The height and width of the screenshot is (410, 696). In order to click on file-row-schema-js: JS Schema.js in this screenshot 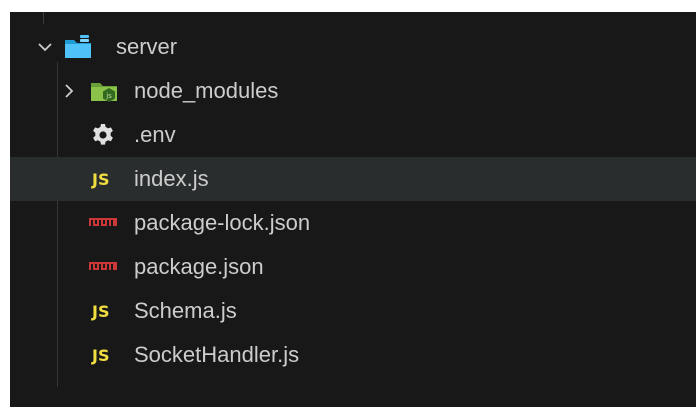, I will do `click(353, 311)`.